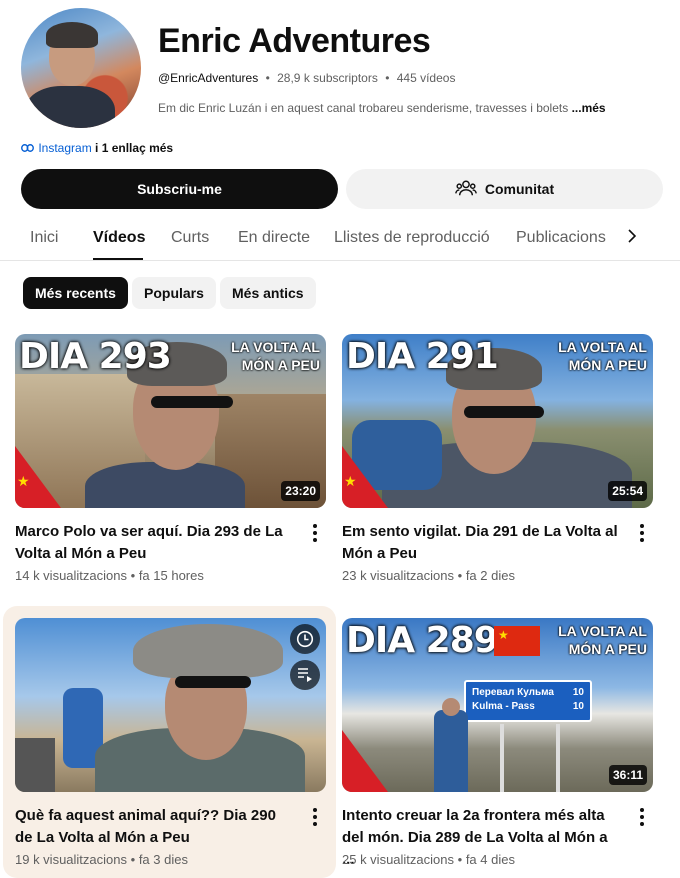 This screenshot has width=680, height=878. What do you see at coordinates (300, 491) in the screenshot?
I see `video-duration: 23:20` at bounding box center [300, 491].